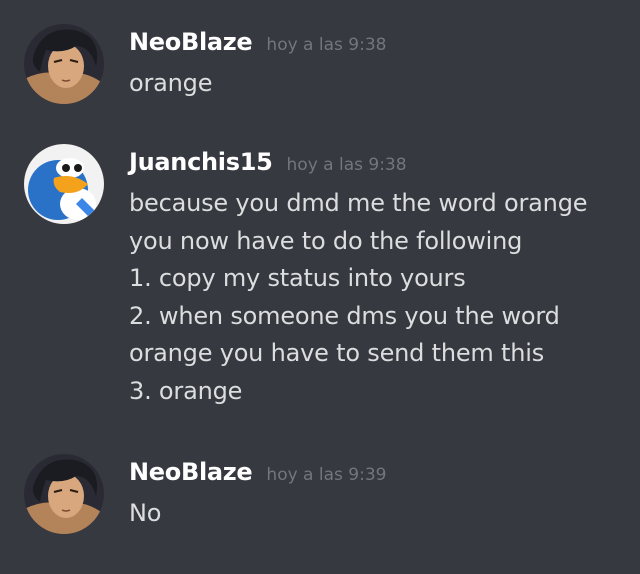 This screenshot has height=574, width=640. What do you see at coordinates (297, 278) in the screenshot?
I see `message-line: 1. copy my status into yours` at bounding box center [297, 278].